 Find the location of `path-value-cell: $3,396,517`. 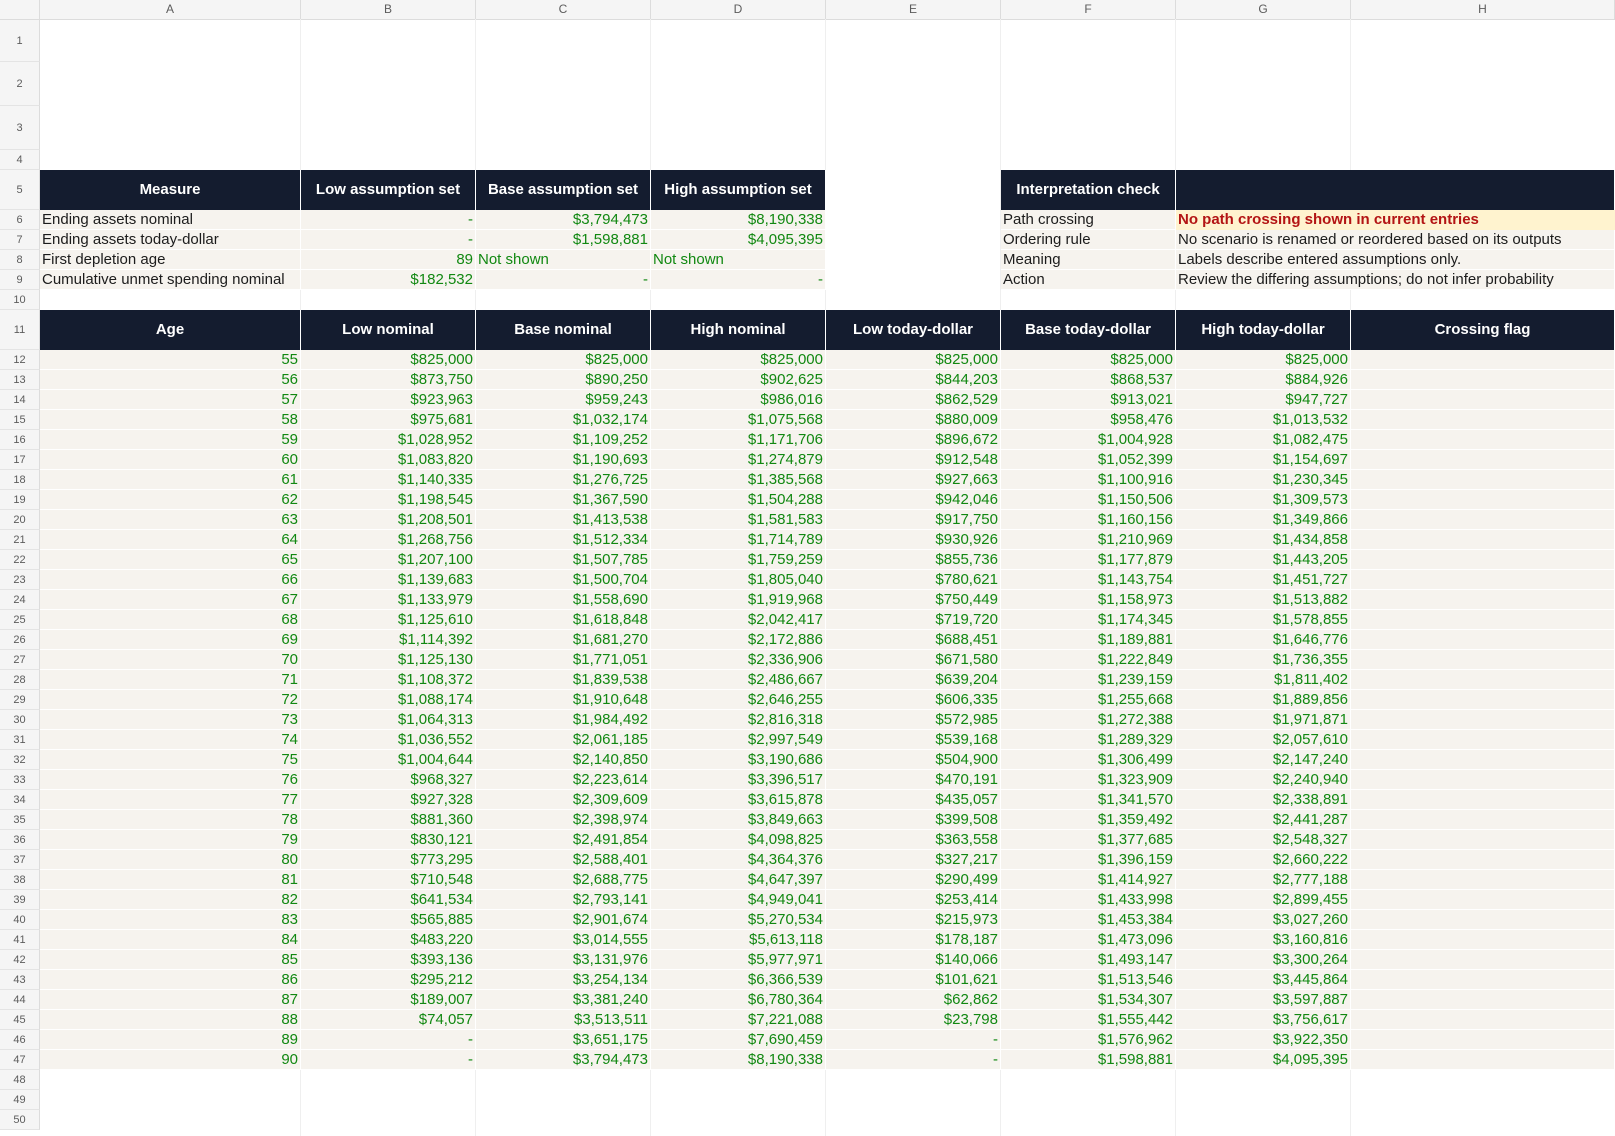

path-value-cell: $3,396,517 is located at coordinates (738, 780).